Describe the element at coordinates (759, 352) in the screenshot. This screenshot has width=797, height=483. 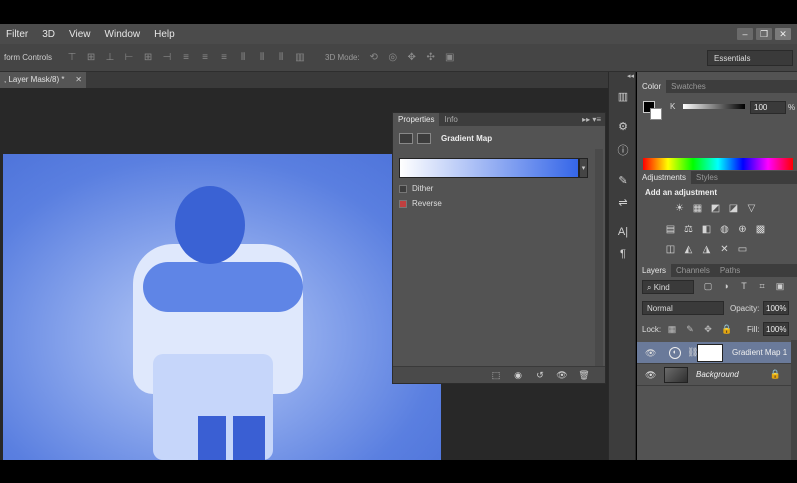
I see `layer-name: Gradient Map 1` at that location.